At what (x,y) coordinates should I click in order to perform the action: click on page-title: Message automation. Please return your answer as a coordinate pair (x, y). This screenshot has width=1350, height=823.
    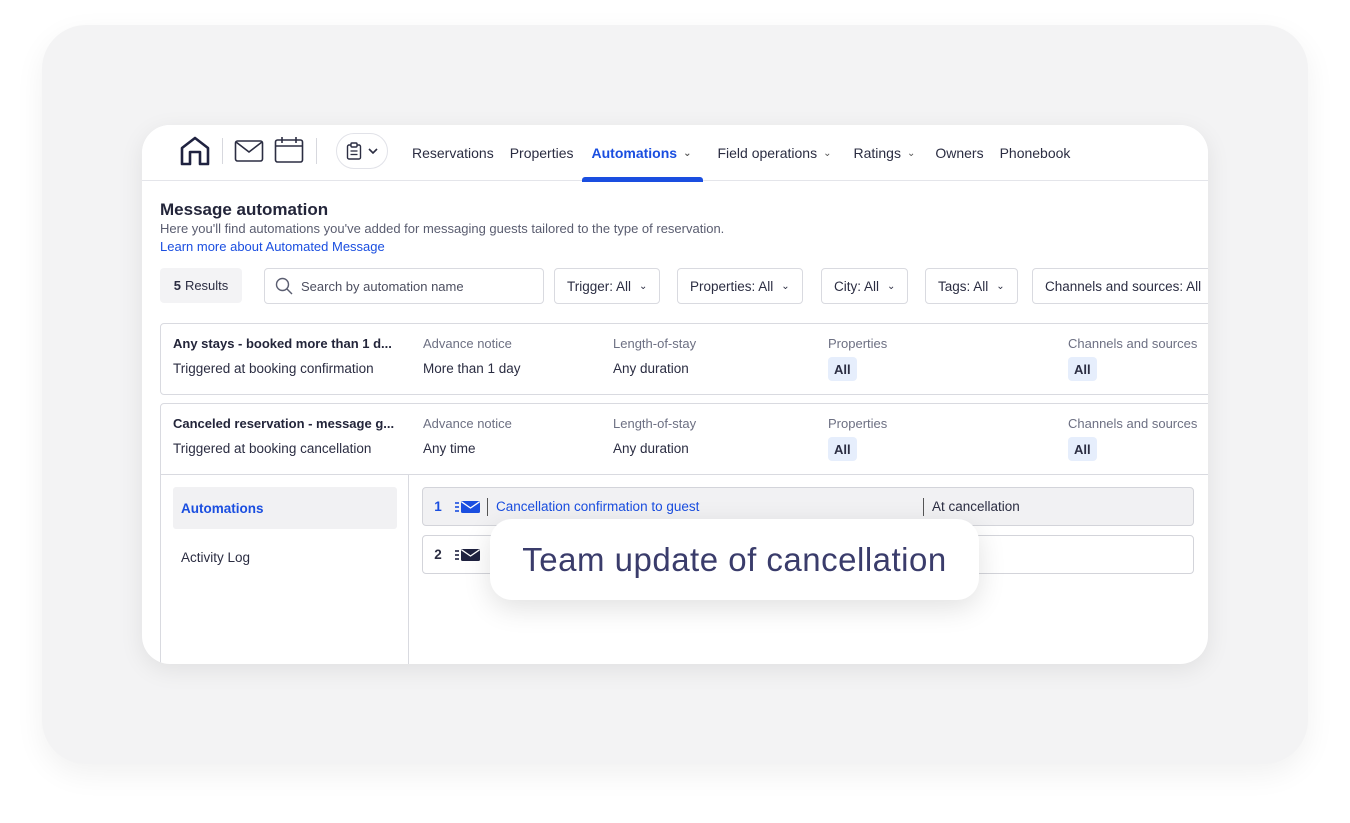
    Looking at the image, I should click on (244, 209).